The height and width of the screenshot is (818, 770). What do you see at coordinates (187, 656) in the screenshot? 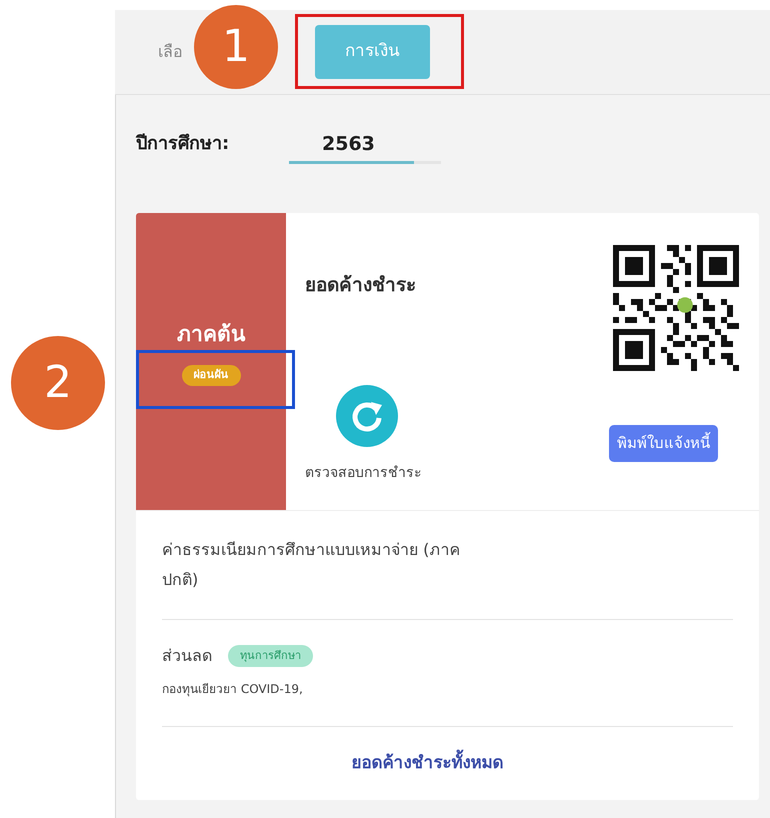
I see `discount-label: ส่วนลด` at bounding box center [187, 656].